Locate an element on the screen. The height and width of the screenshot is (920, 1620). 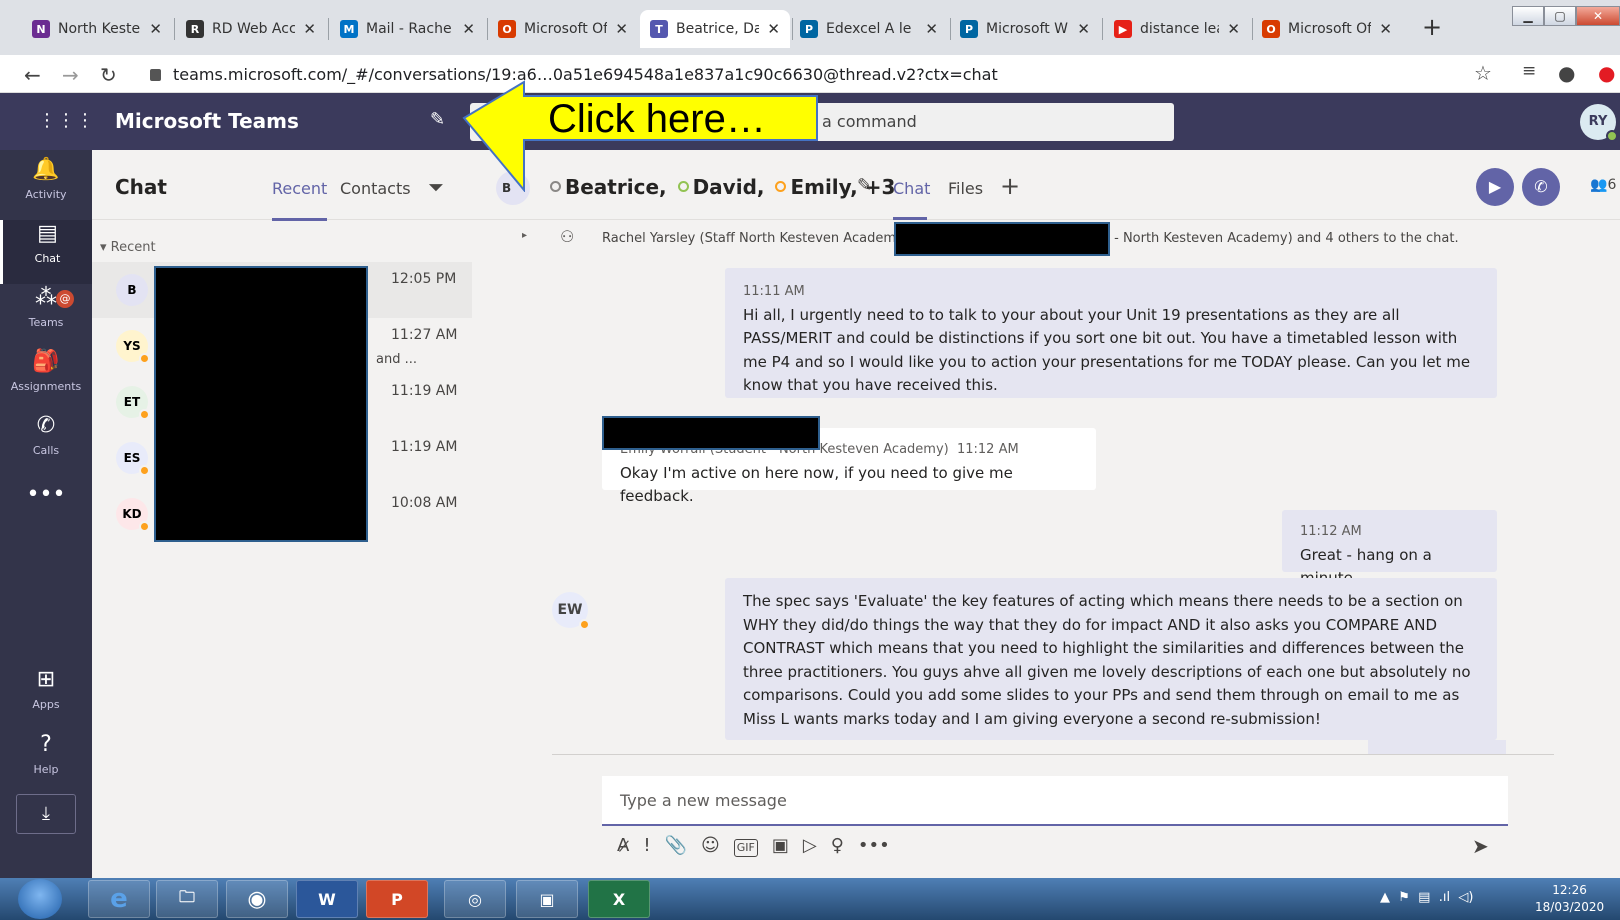
tab-contacts: Contacts is located at coordinates (375, 188).